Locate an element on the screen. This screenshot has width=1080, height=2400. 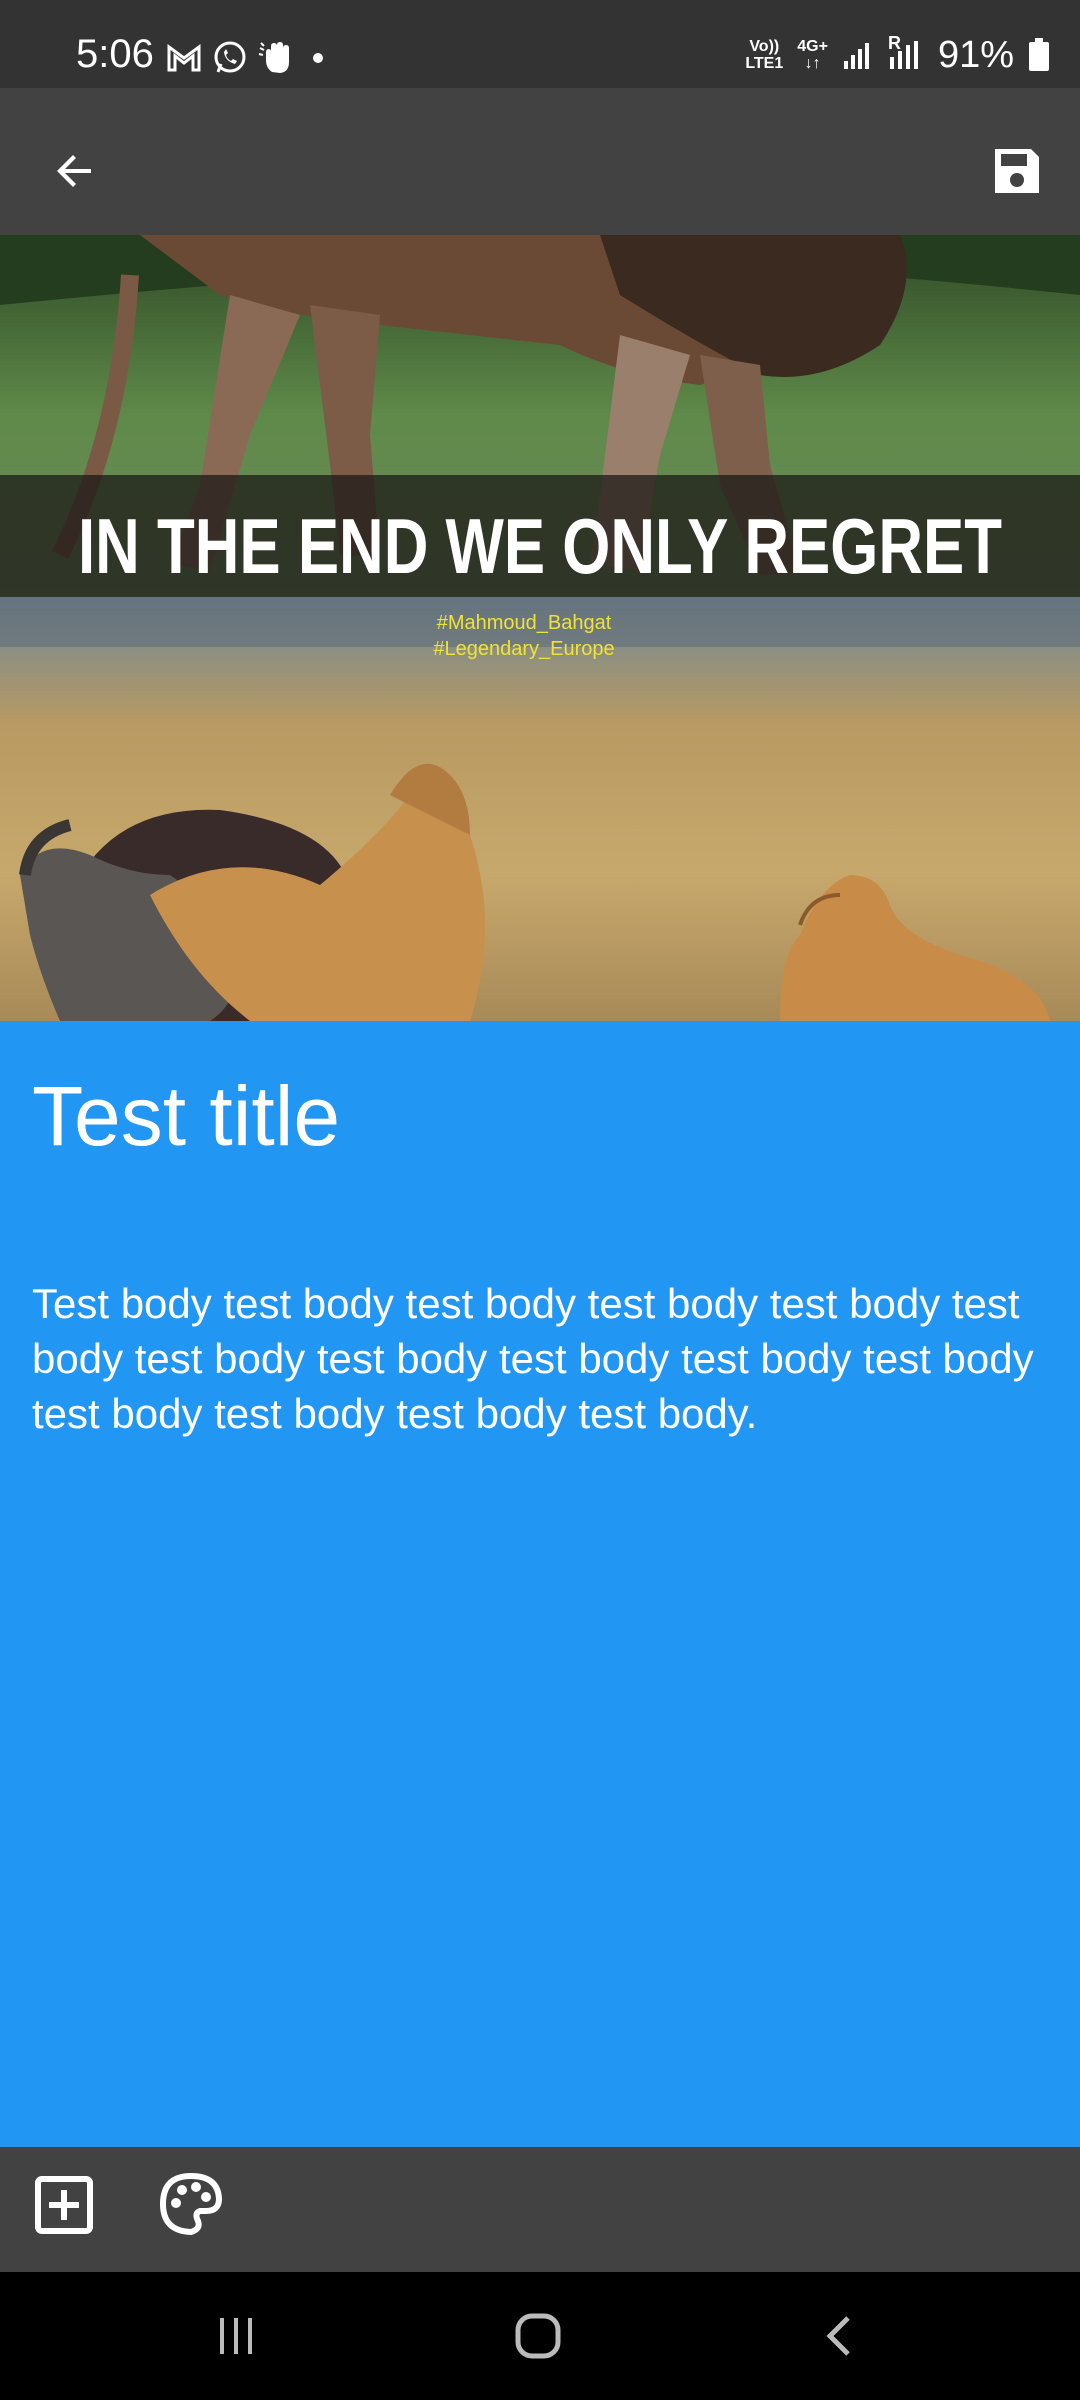
back-button is located at coordinates (75, 171).